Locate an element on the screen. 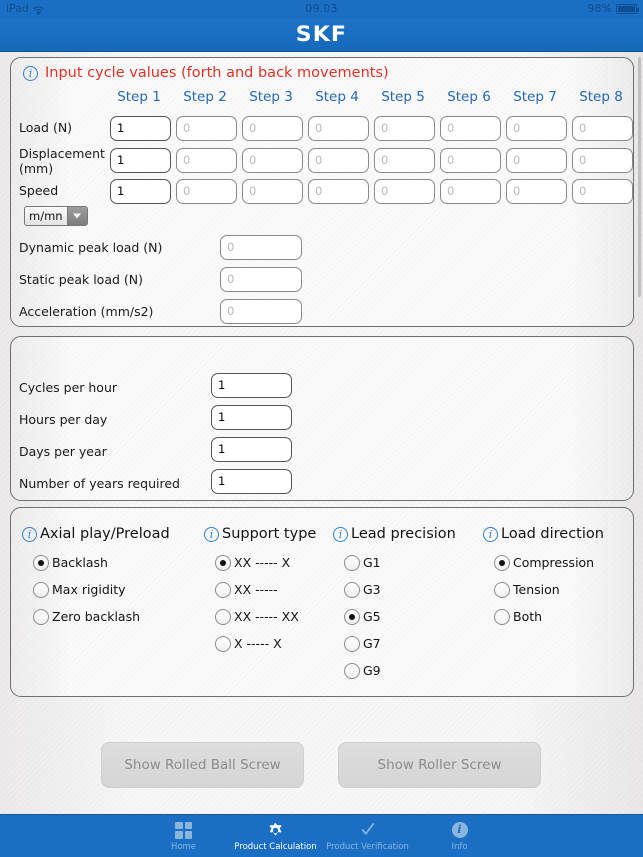  days-per-year-input: 1 is located at coordinates (251, 449).